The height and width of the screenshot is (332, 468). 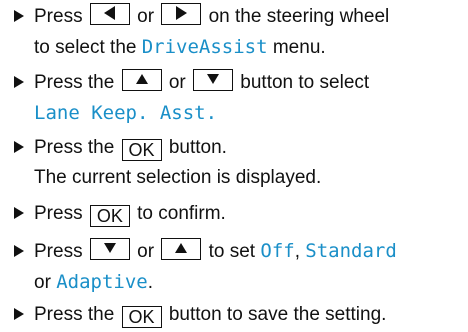 What do you see at coordinates (102, 282) in the screenshot?
I see `option-adaptive: Adaptive` at bounding box center [102, 282].